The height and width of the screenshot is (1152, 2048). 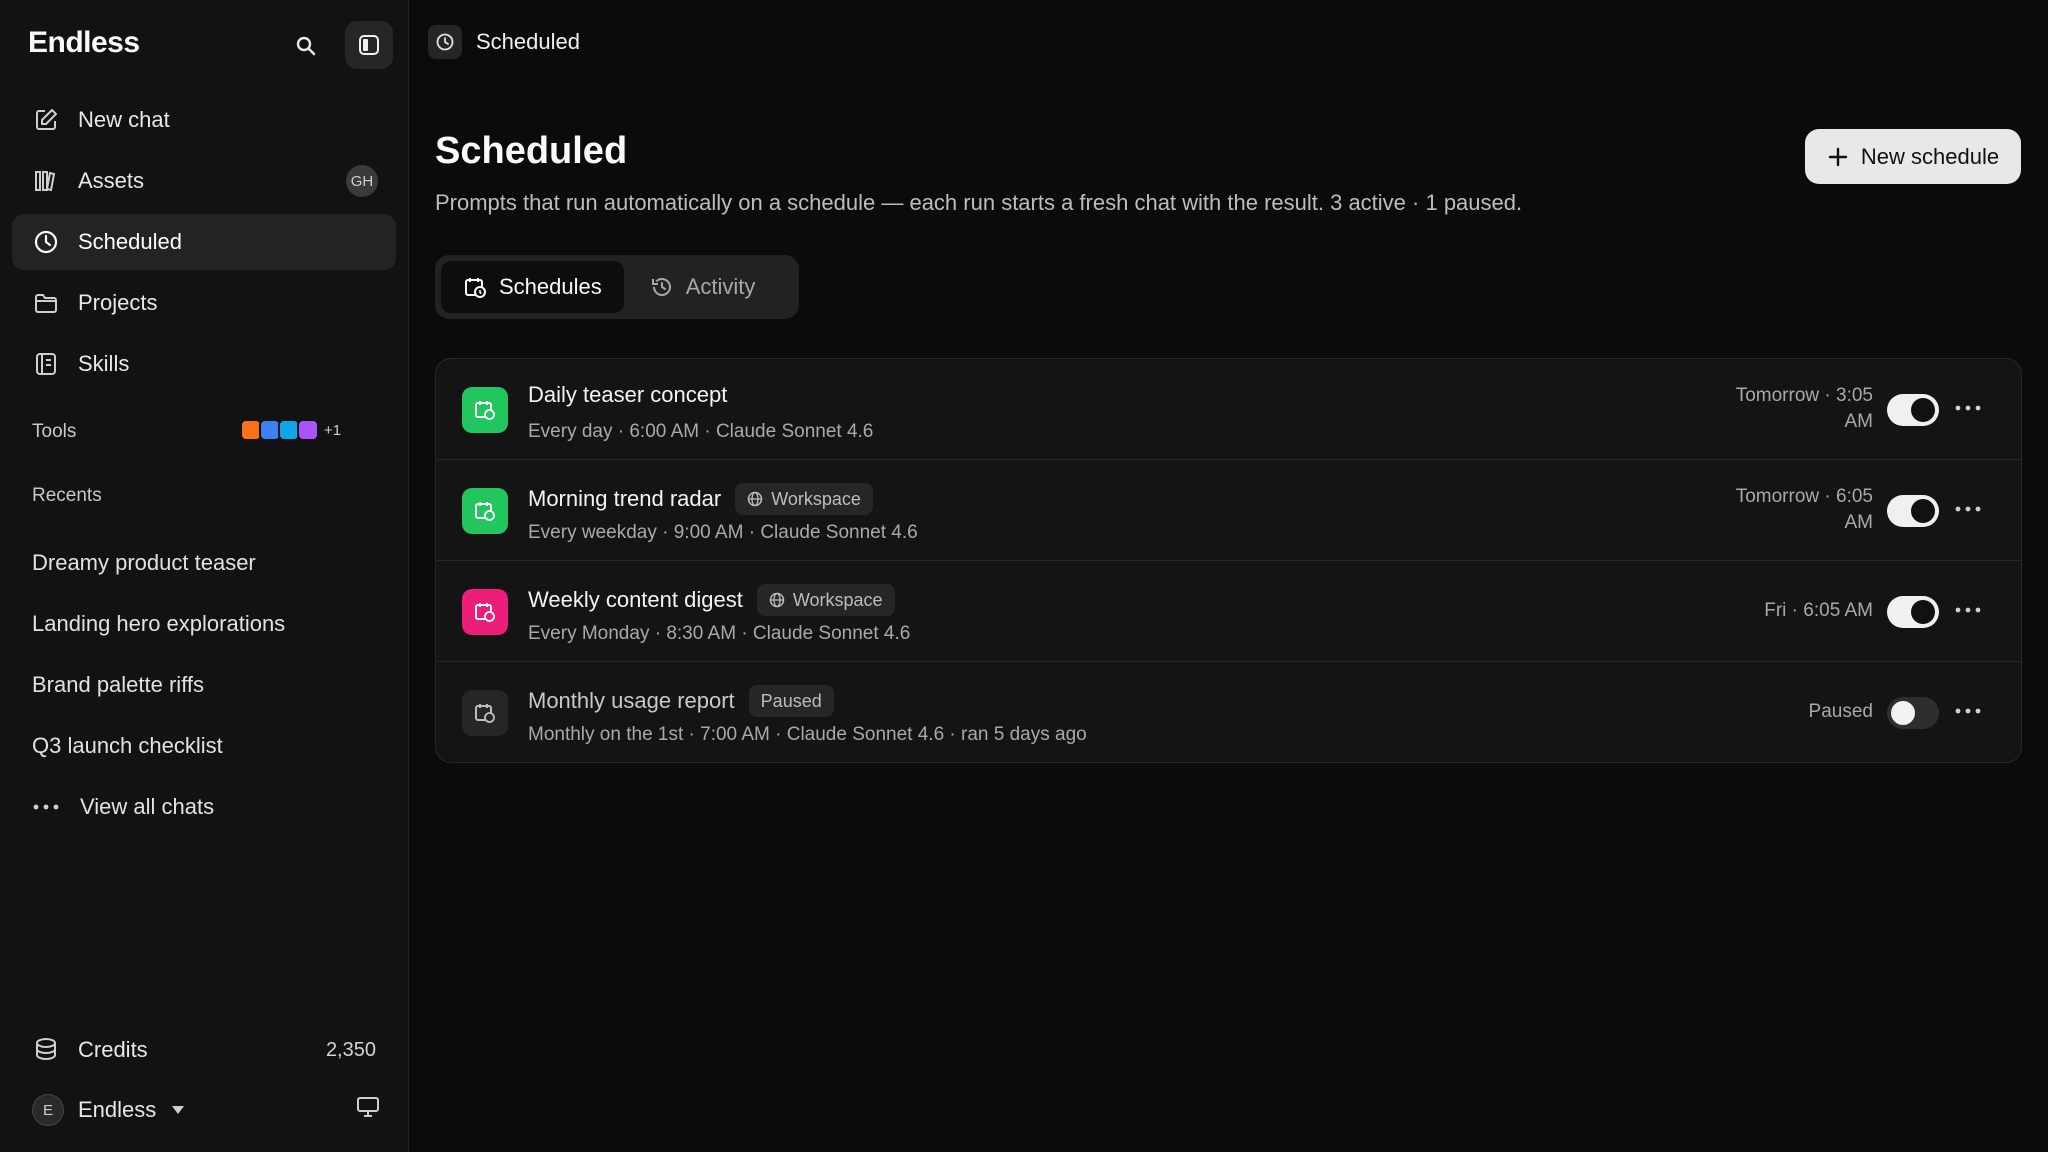 What do you see at coordinates (204, 1050) in the screenshot?
I see `credits: Credits 2,350` at bounding box center [204, 1050].